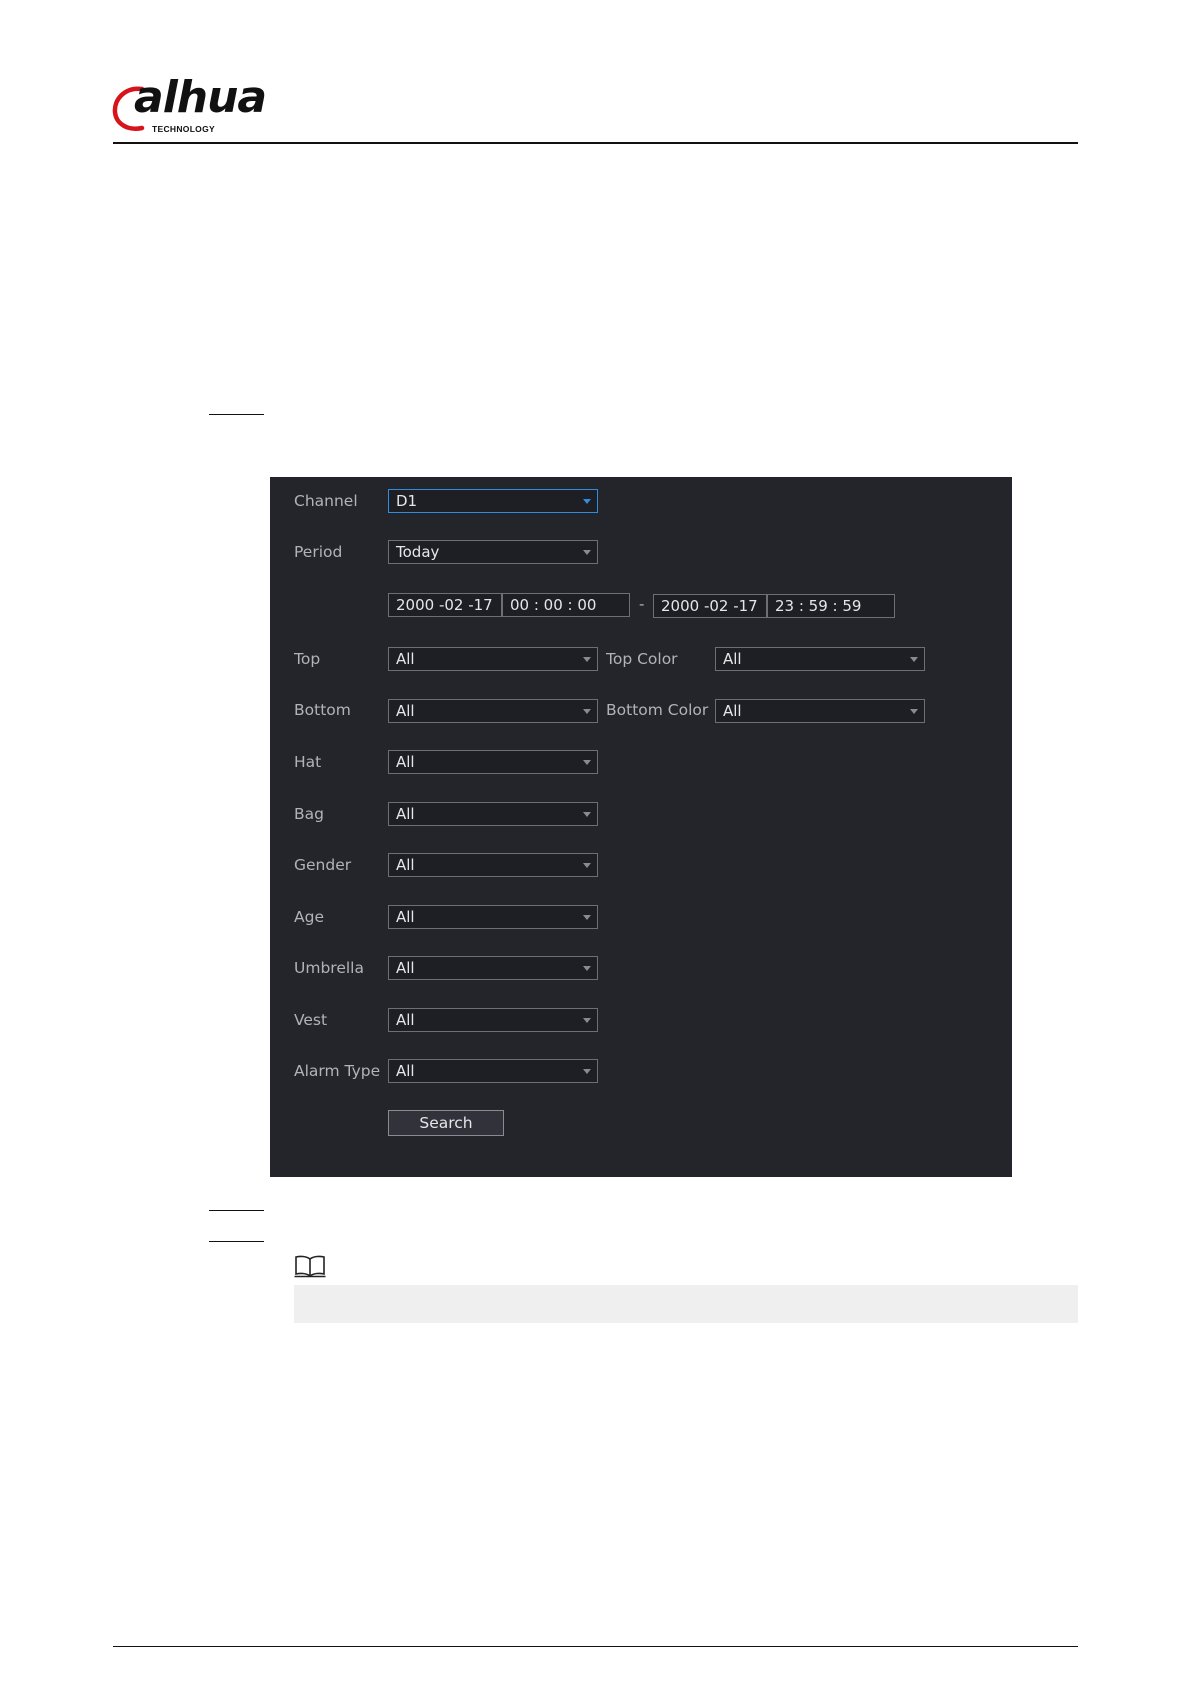 This screenshot has height=1684, width=1191. What do you see at coordinates (493, 762) in the screenshot?
I see `hat-select: All` at bounding box center [493, 762].